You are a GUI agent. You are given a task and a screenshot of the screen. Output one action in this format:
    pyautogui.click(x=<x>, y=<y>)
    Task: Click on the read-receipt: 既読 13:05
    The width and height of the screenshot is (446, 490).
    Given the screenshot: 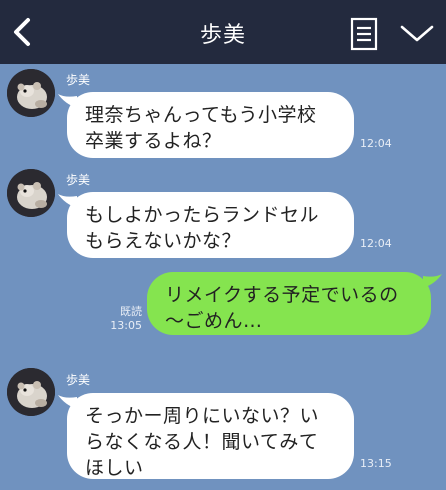 What is the action you would take?
    pyautogui.click(x=124, y=319)
    